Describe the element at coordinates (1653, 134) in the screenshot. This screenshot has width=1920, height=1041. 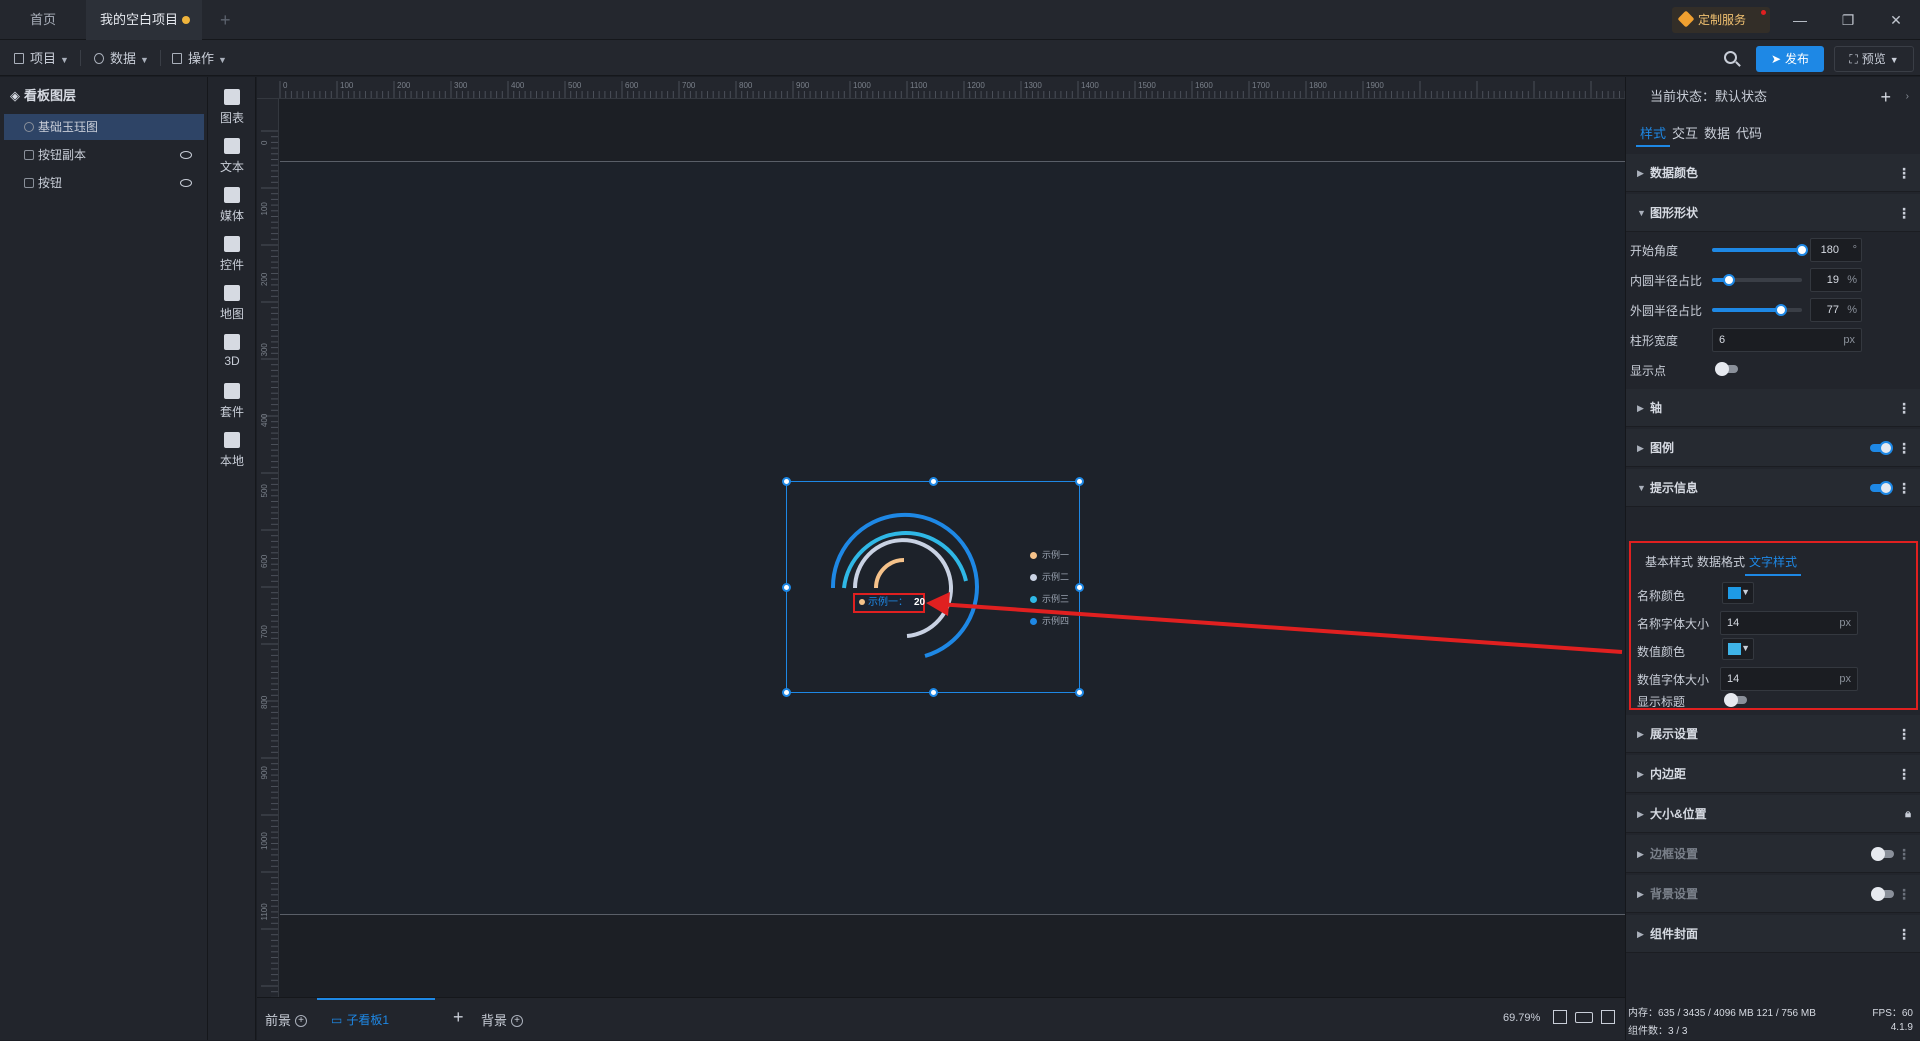
I see `tab-style: 样式` at that location.